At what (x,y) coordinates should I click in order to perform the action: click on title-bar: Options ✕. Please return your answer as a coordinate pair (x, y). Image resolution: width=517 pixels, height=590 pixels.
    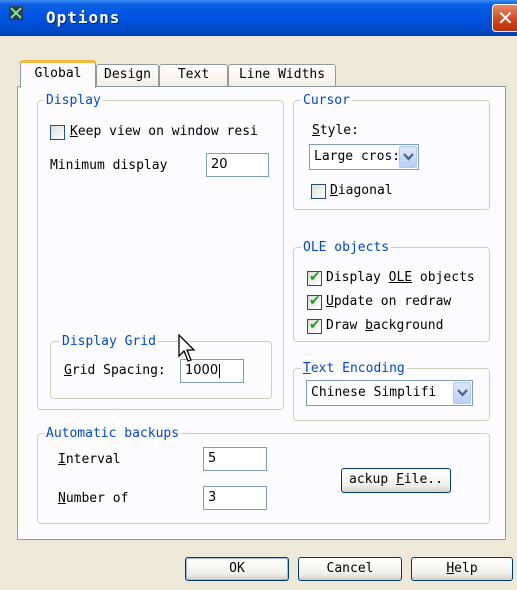
    Looking at the image, I should click on (258, 18).